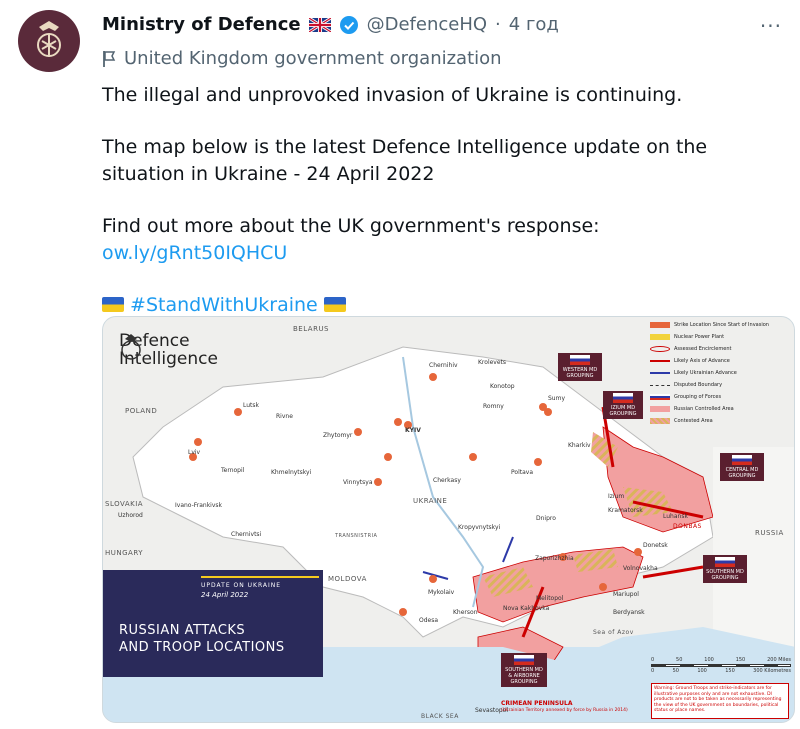 This screenshot has width=800, height=729. I want to click on uk-flag-icon, so click(319, 24).